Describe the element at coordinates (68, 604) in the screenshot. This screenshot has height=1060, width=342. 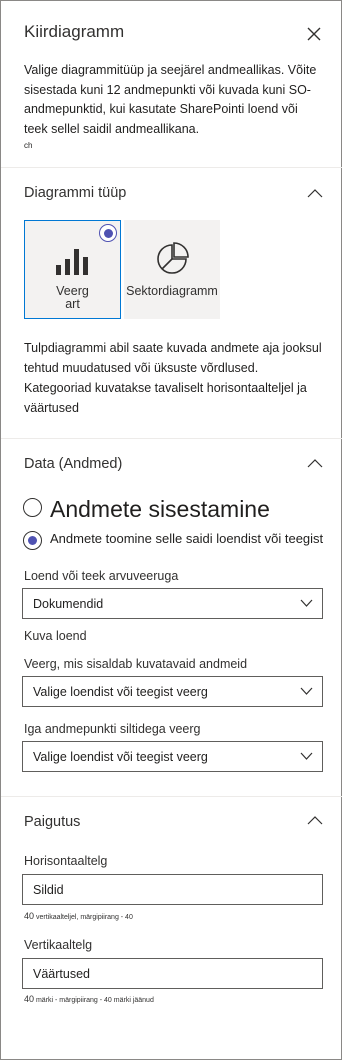
I see `list-dropdown-value: Dokumendid` at that location.